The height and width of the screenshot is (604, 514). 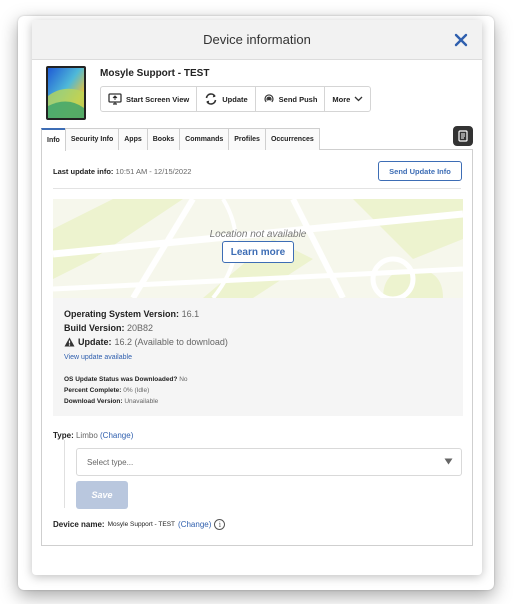 What do you see at coordinates (116, 435) in the screenshot?
I see `change-type-link: (Change)` at bounding box center [116, 435].